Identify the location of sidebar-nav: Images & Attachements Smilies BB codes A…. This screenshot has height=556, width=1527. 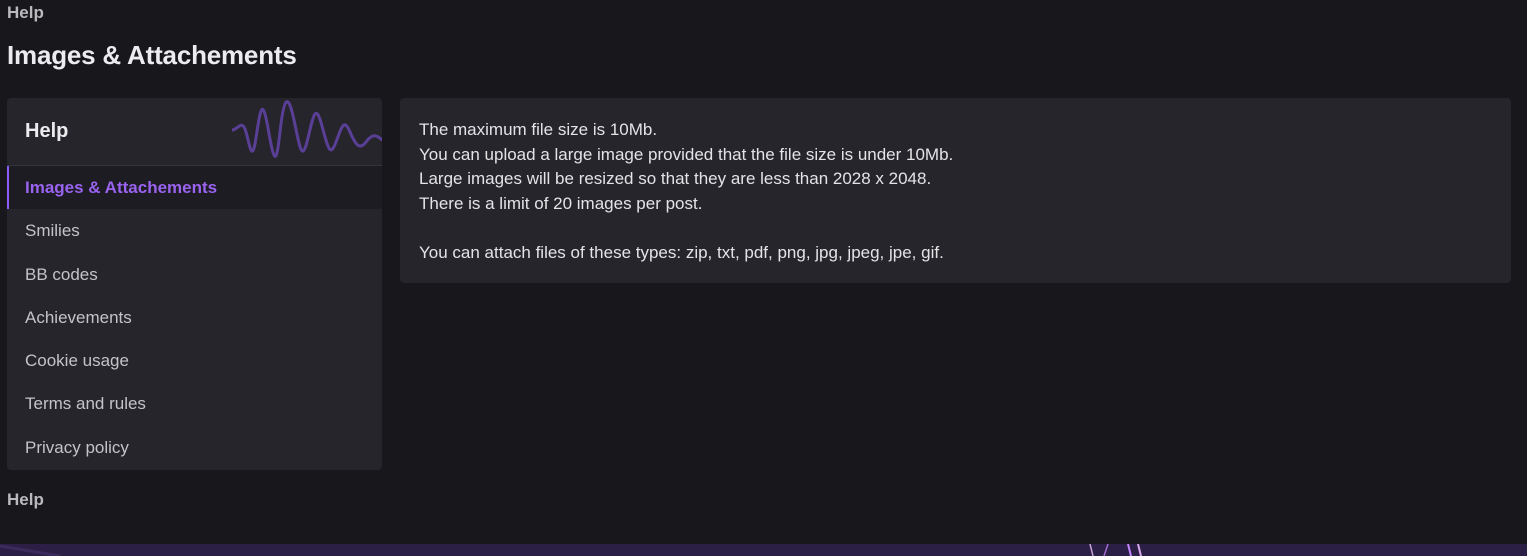
(194, 317).